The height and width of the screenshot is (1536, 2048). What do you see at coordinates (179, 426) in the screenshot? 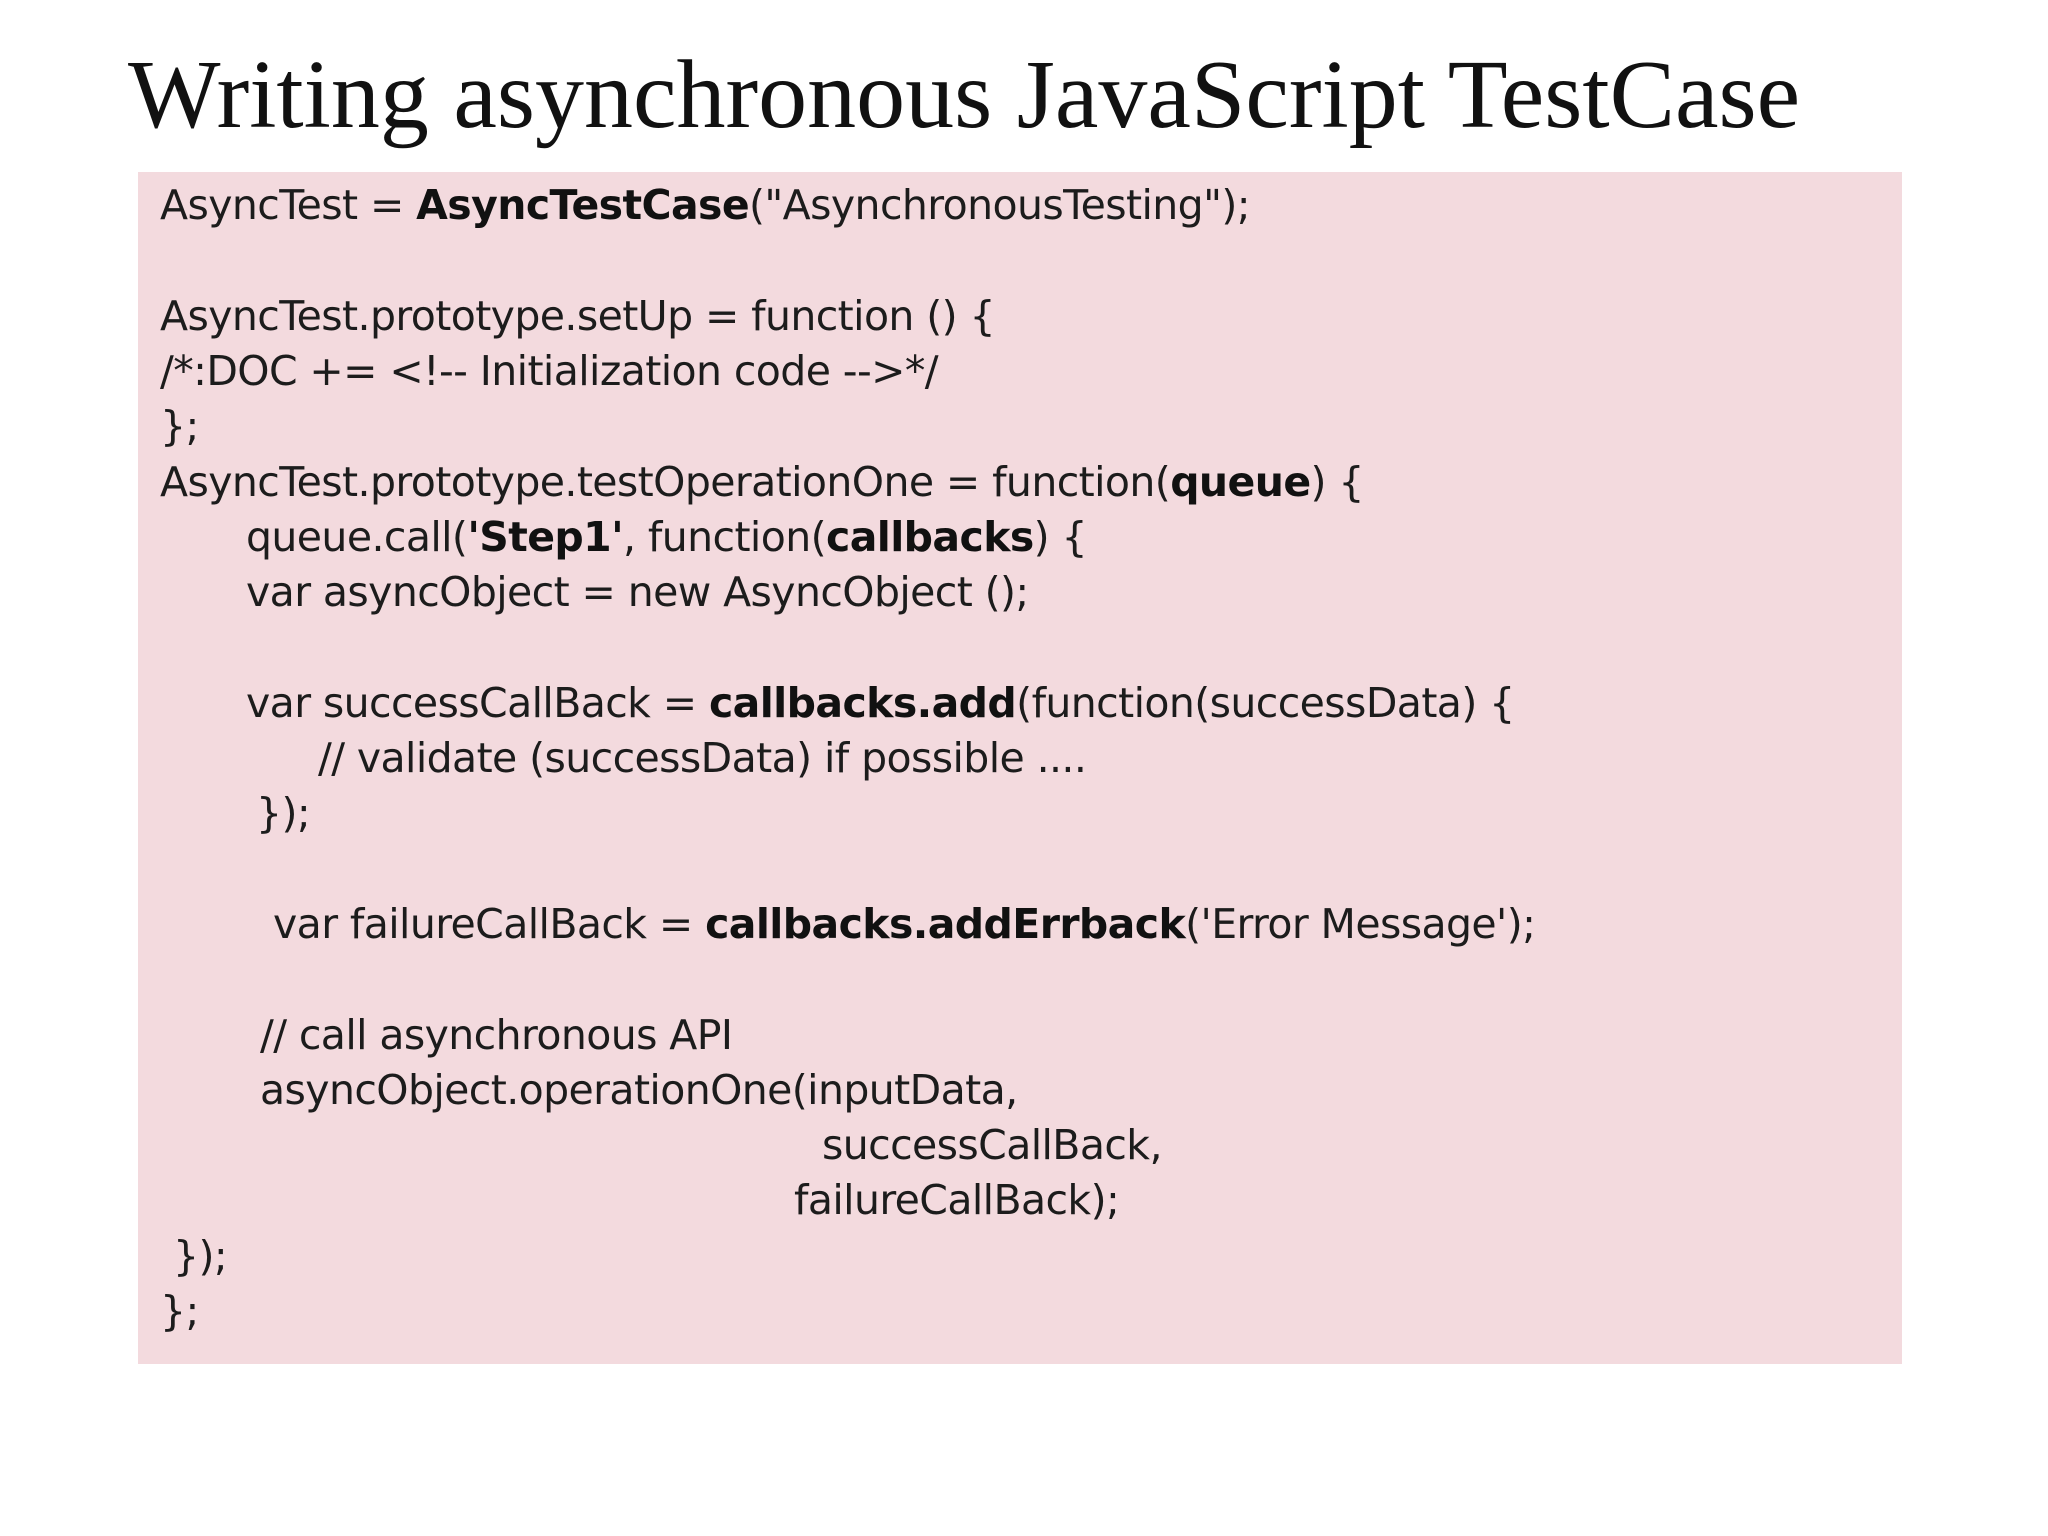
I see `code-line-4: };` at bounding box center [179, 426].